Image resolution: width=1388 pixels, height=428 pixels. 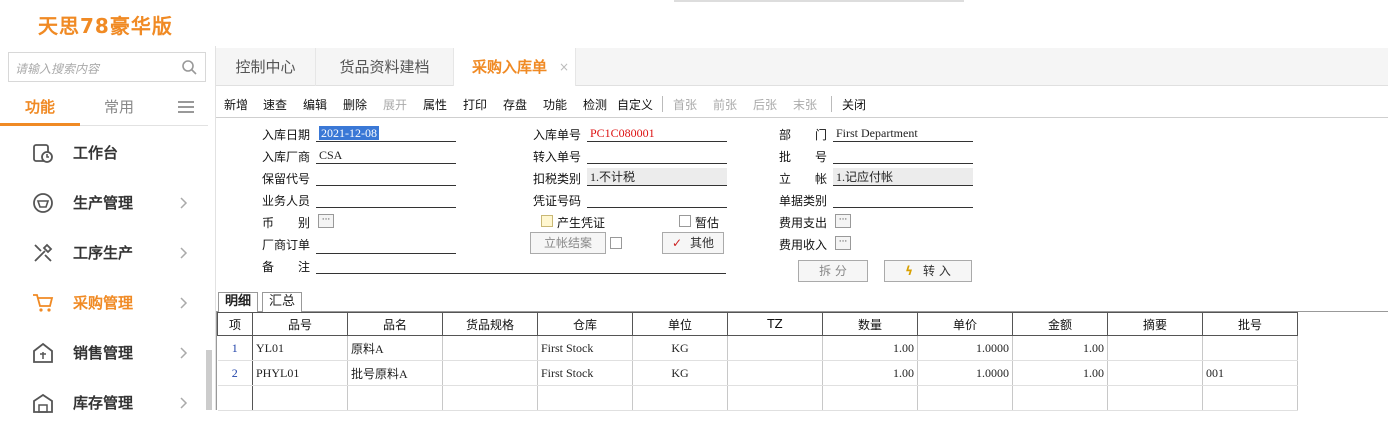 What do you see at coordinates (104, 403) in the screenshot?
I see `sidebar-item-inventory: 库存管理` at bounding box center [104, 403].